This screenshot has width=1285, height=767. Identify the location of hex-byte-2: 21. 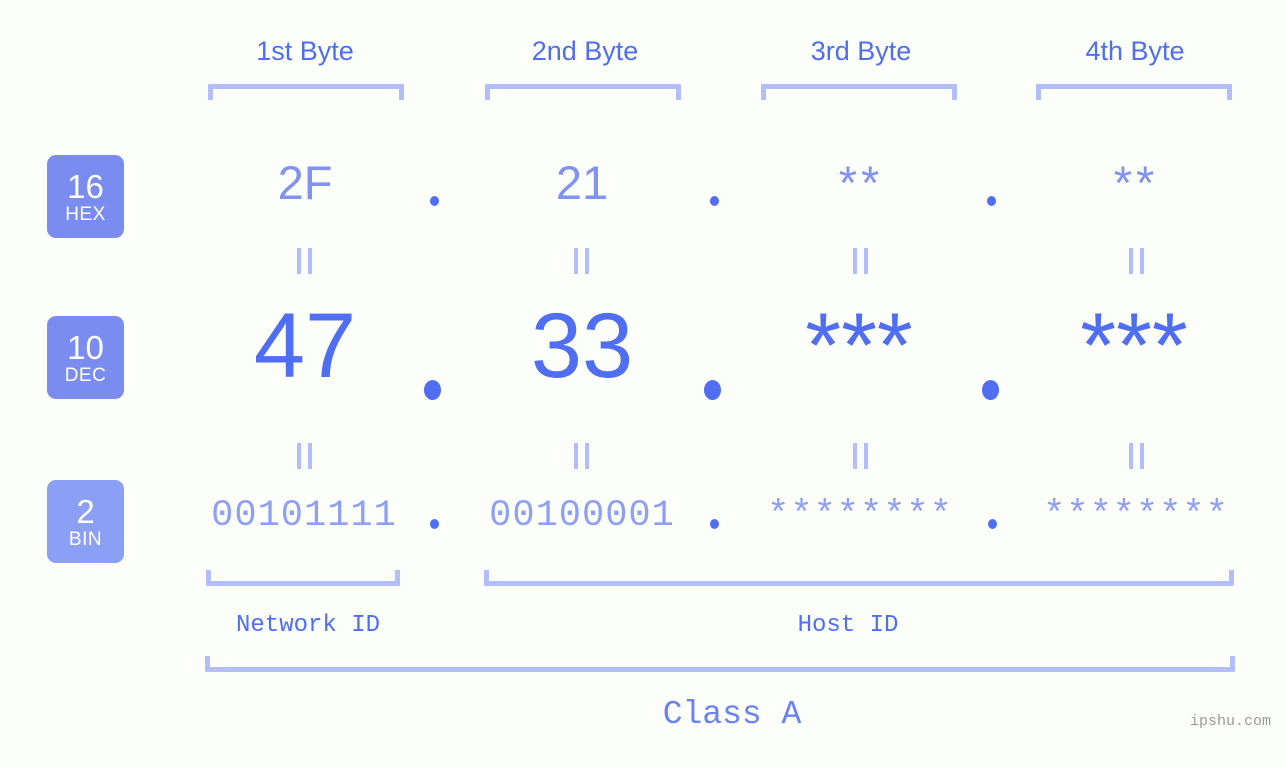
(582, 182).